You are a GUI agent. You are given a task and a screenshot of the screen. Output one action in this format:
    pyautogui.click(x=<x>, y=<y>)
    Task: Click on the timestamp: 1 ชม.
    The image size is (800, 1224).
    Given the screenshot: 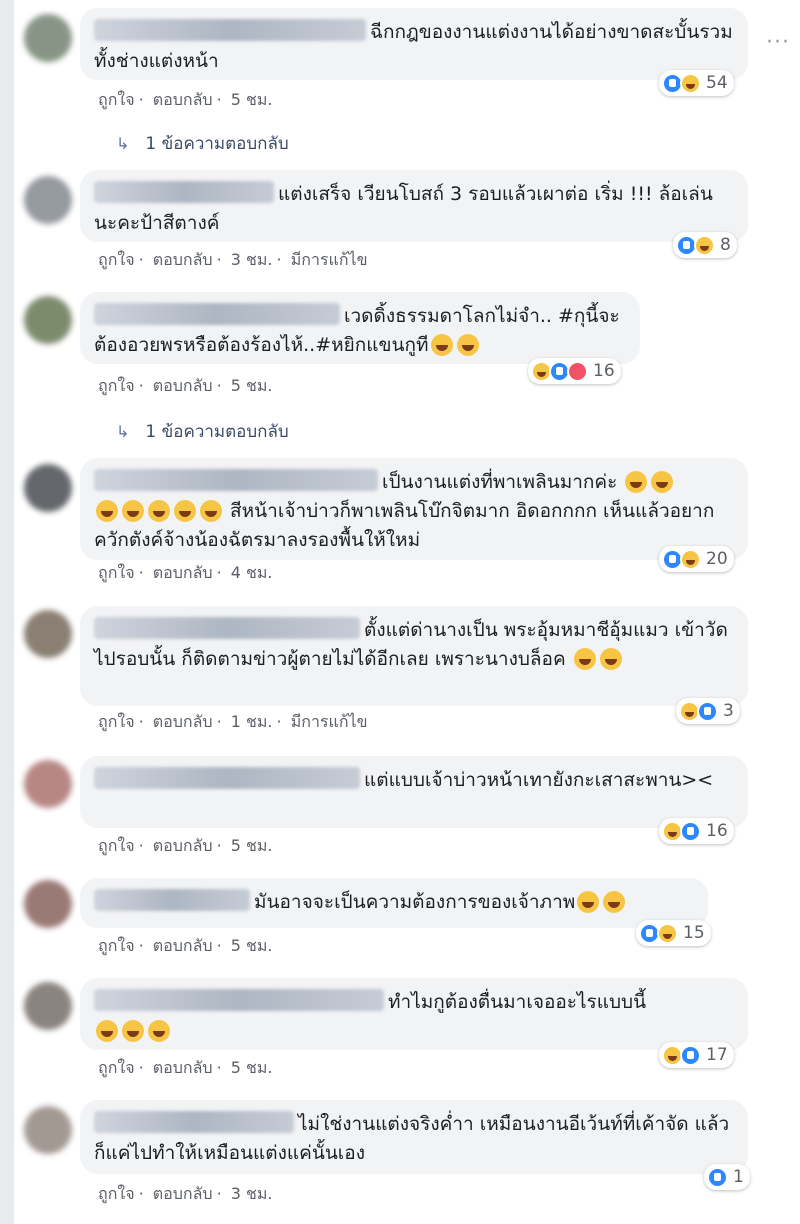 What is the action you would take?
    pyautogui.click(x=252, y=721)
    